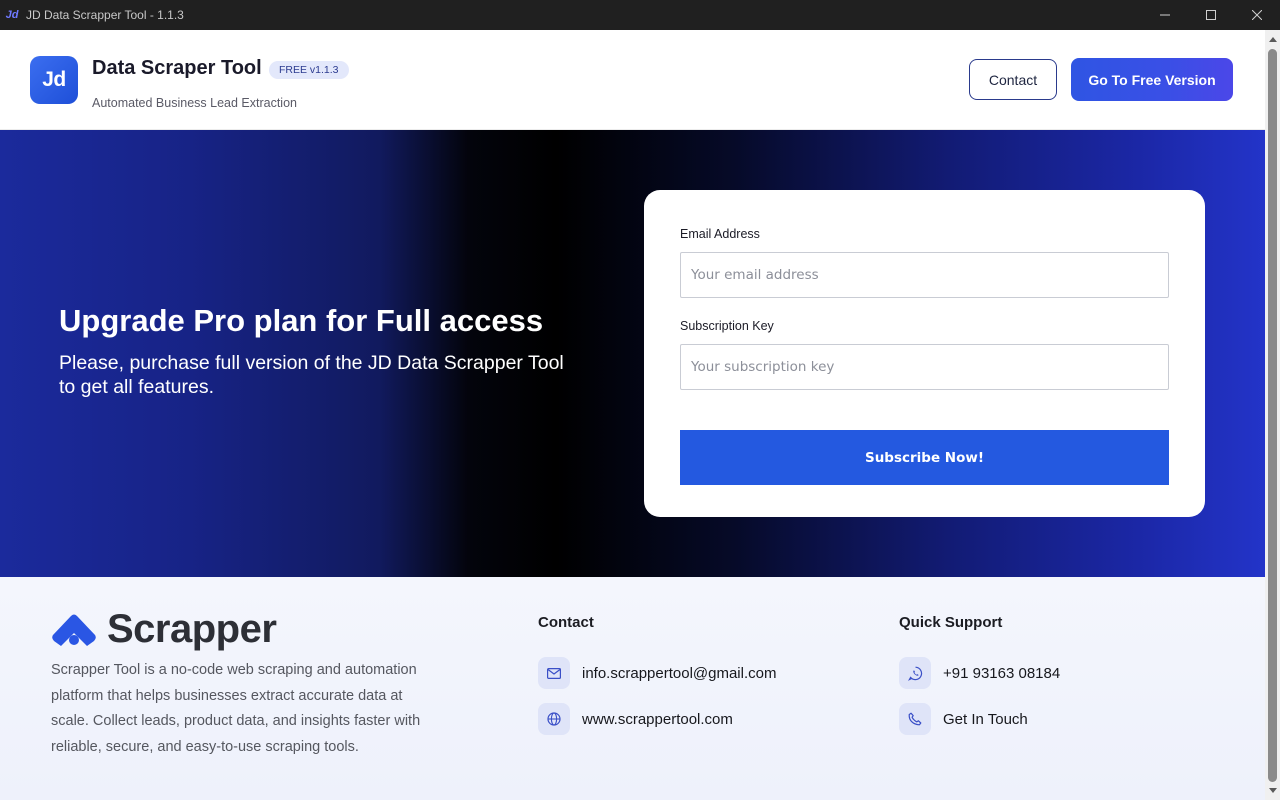 This screenshot has width=1280, height=800. Describe the element at coordinates (1152, 79) in the screenshot. I see `go-to-free-version-button: Go To Free Version` at that location.